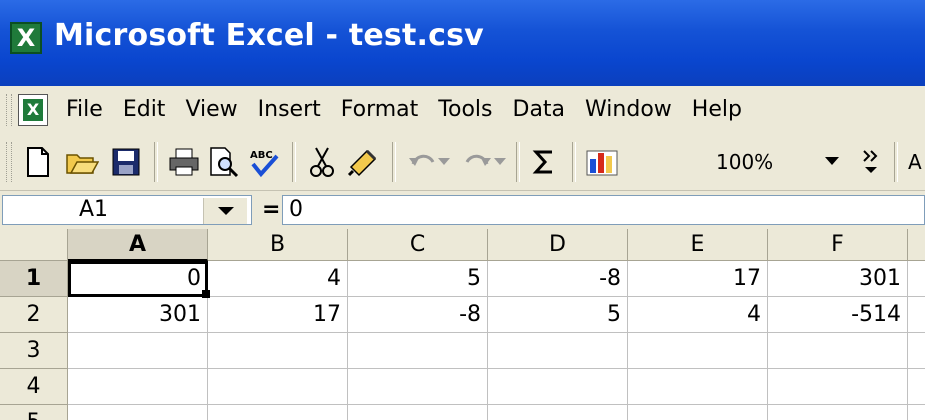 Image resolution: width=925 pixels, height=420 pixels. I want to click on cell-e2: 4, so click(698, 315).